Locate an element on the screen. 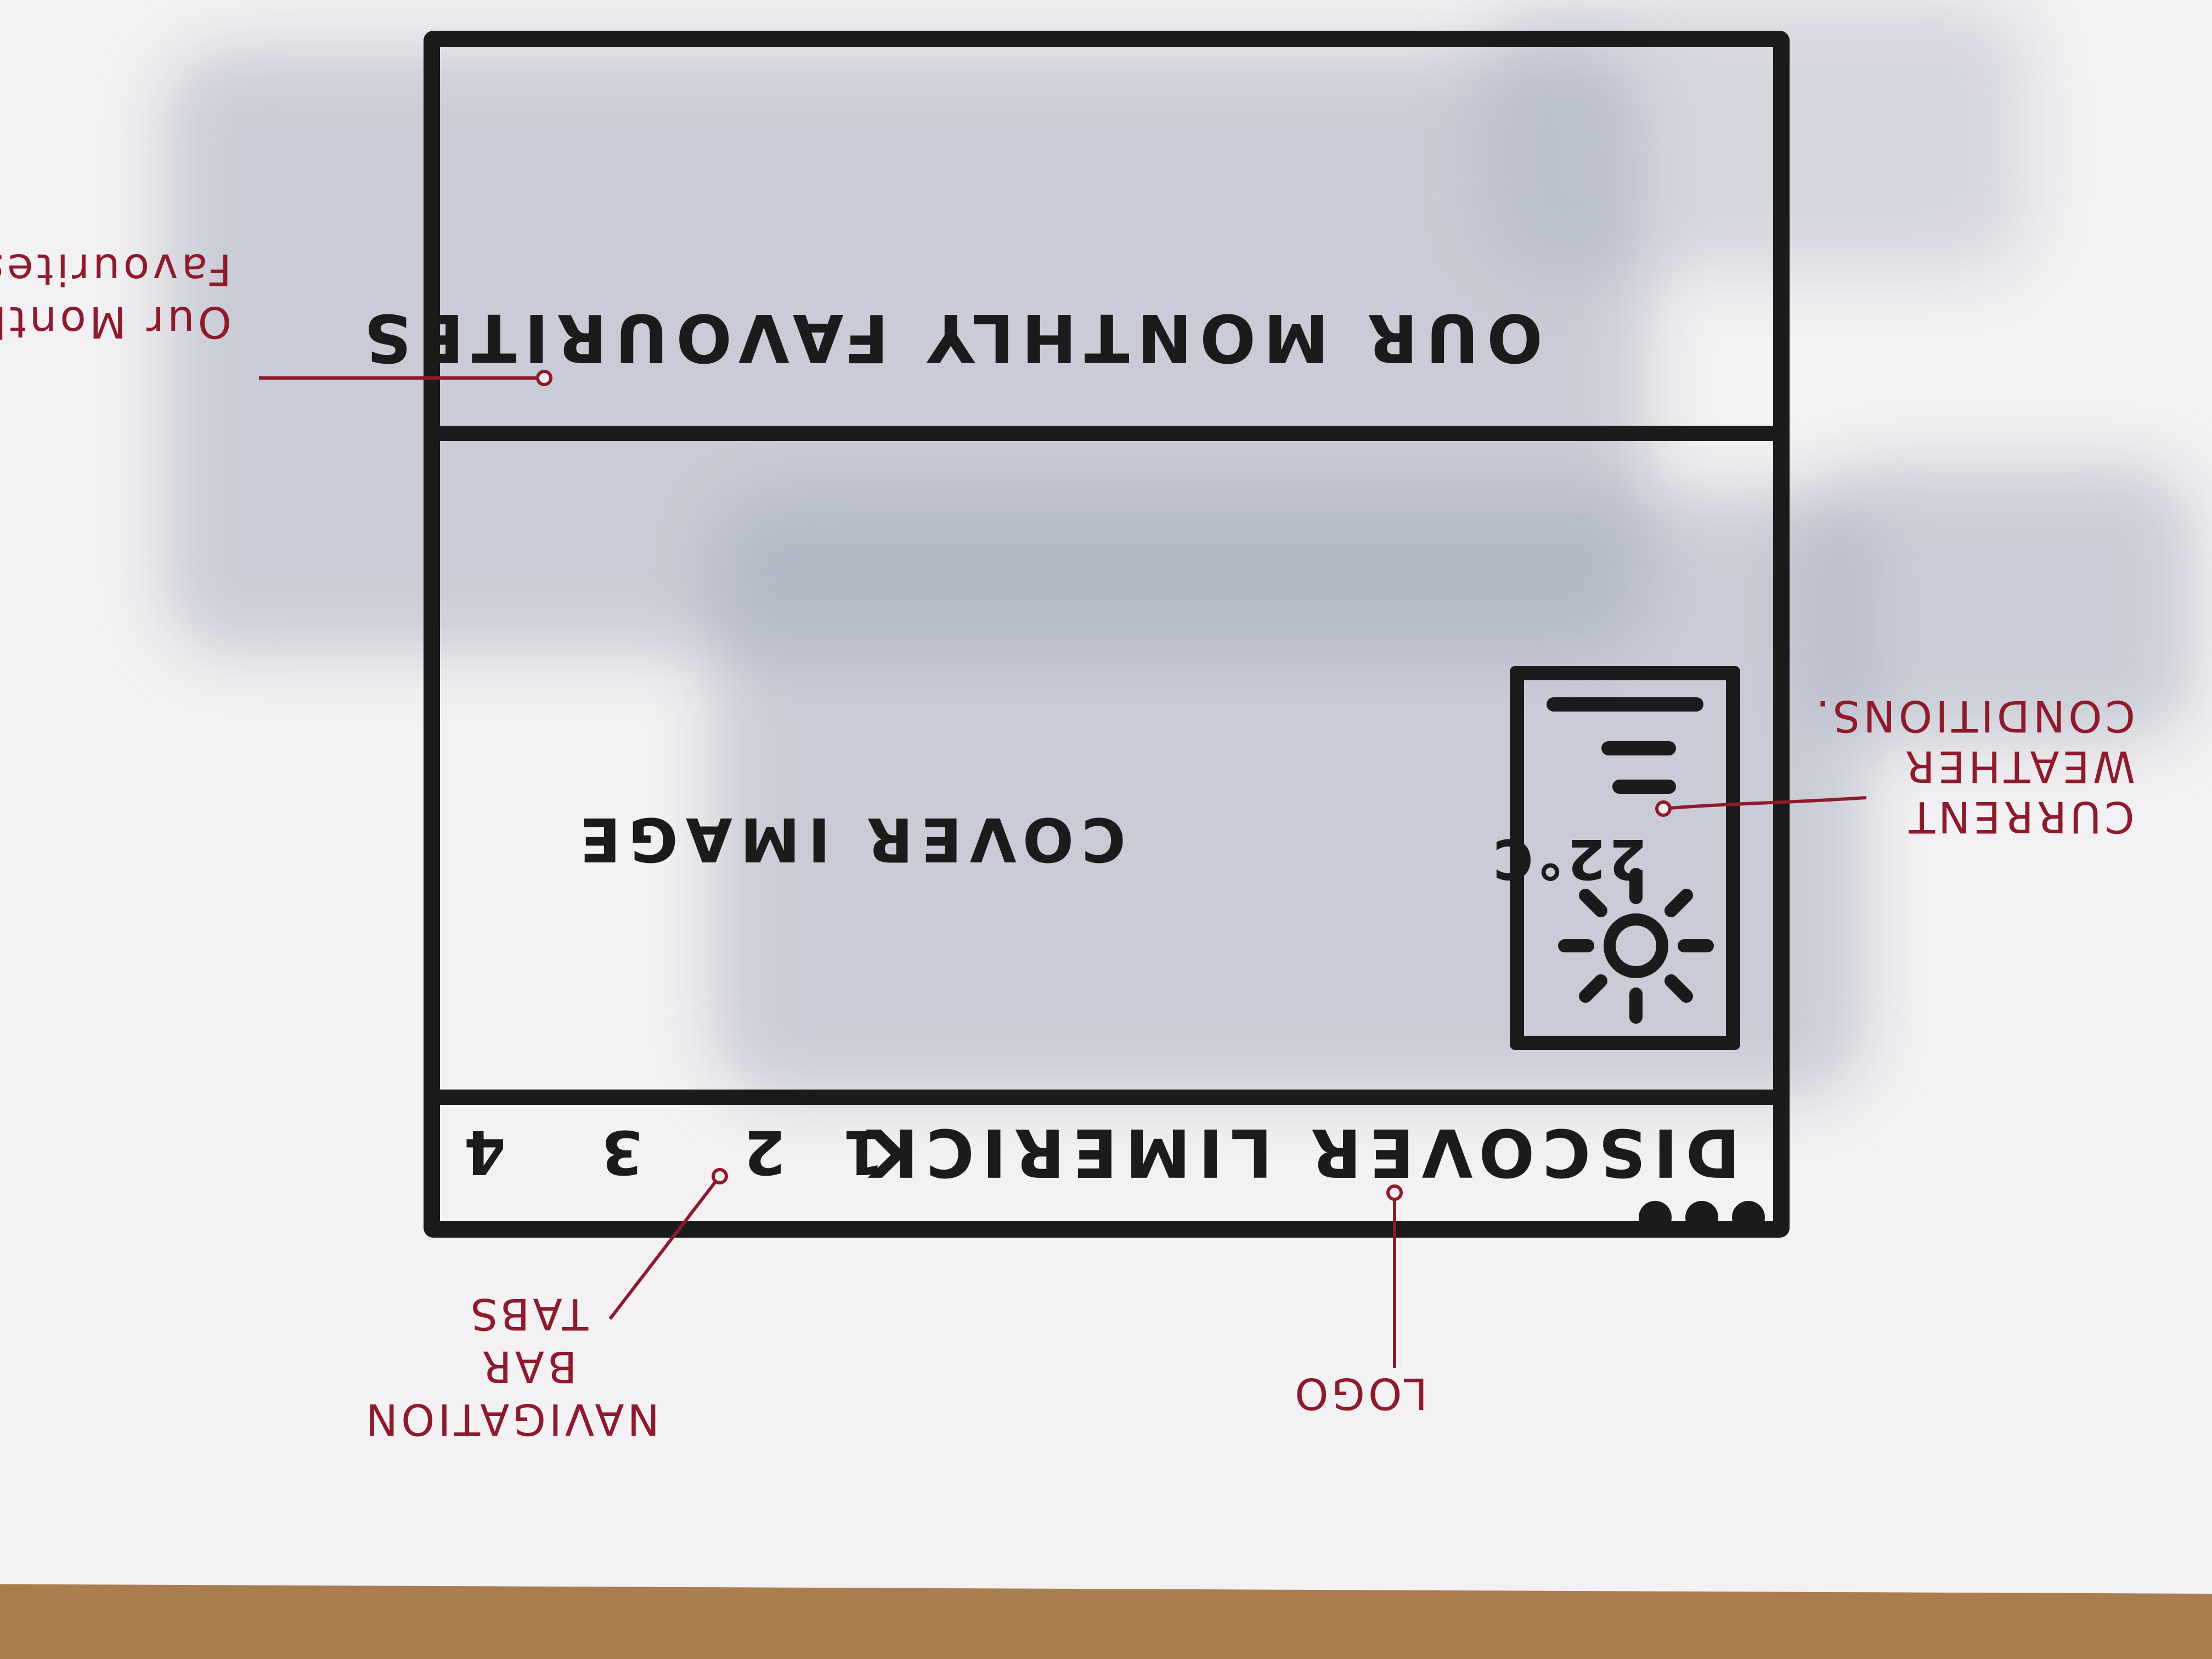 The height and width of the screenshot is (1659, 2212). annotation-title: Our Monthly Favourites is located at coordinates (116, 295).